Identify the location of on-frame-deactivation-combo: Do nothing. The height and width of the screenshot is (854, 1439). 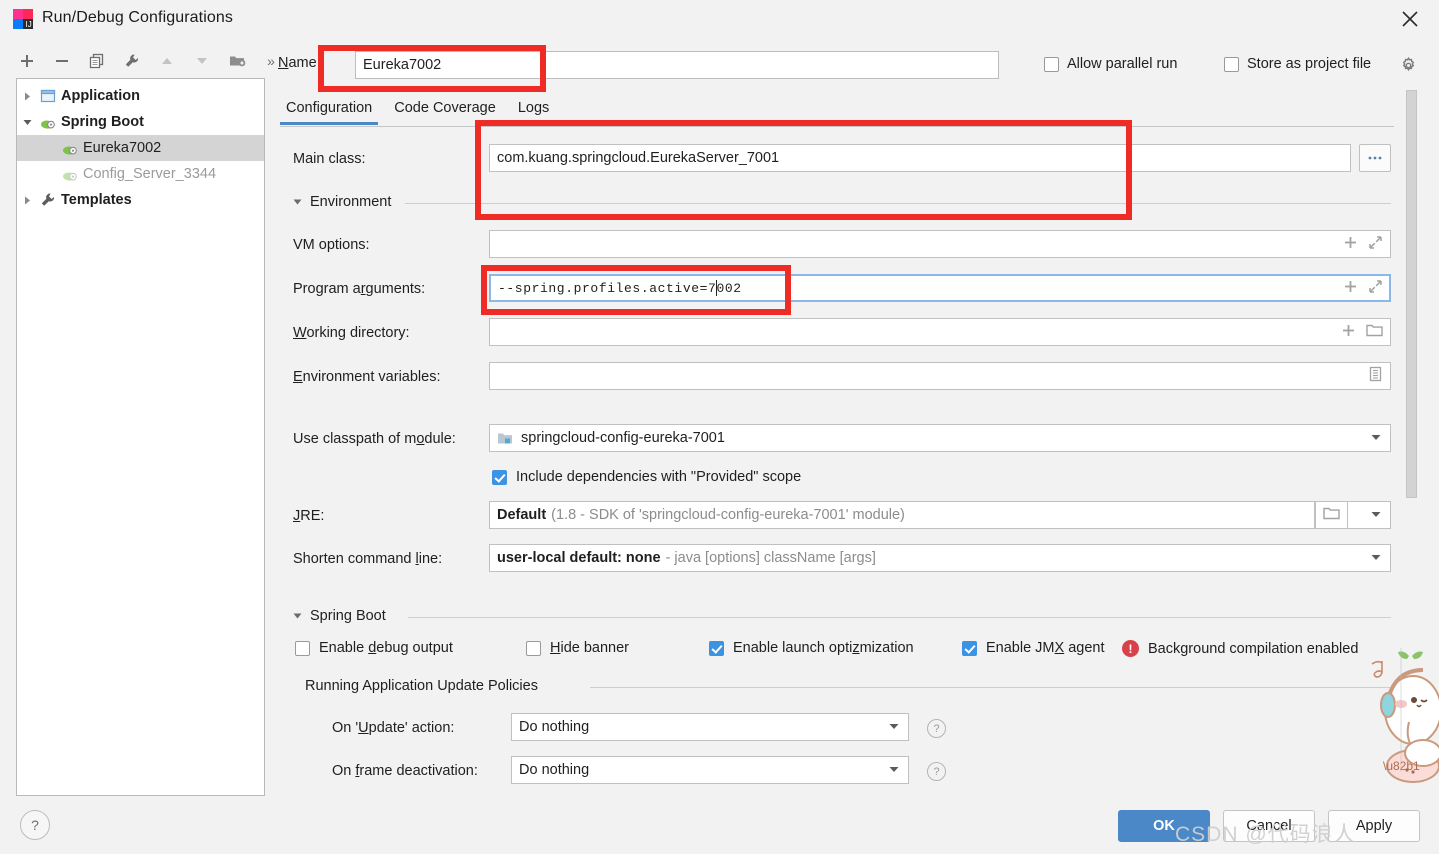
(710, 770).